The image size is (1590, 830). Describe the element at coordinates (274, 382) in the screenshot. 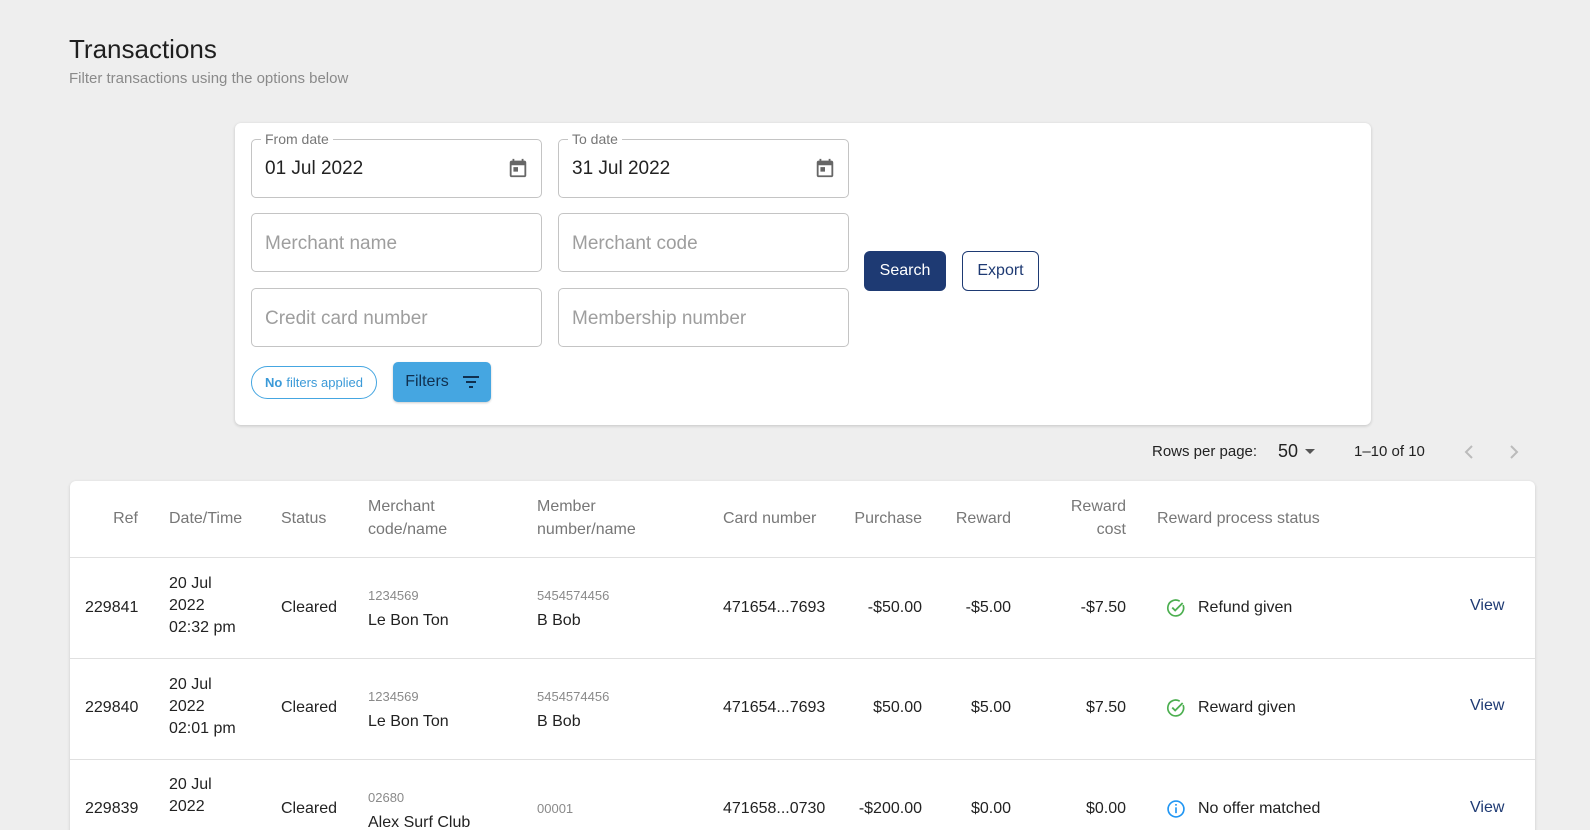

I see `chip-bold-text: No` at that location.